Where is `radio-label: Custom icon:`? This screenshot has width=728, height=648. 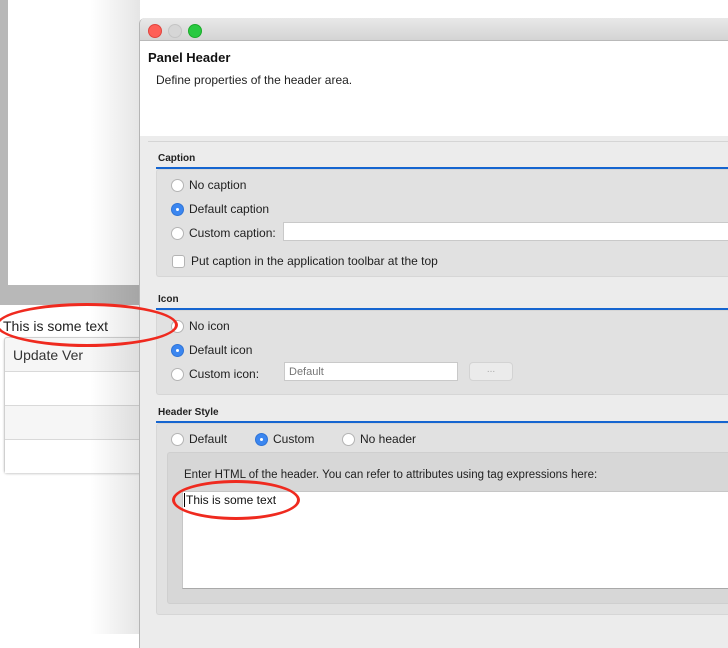 radio-label: Custom icon: is located at coordinates (224, 374).